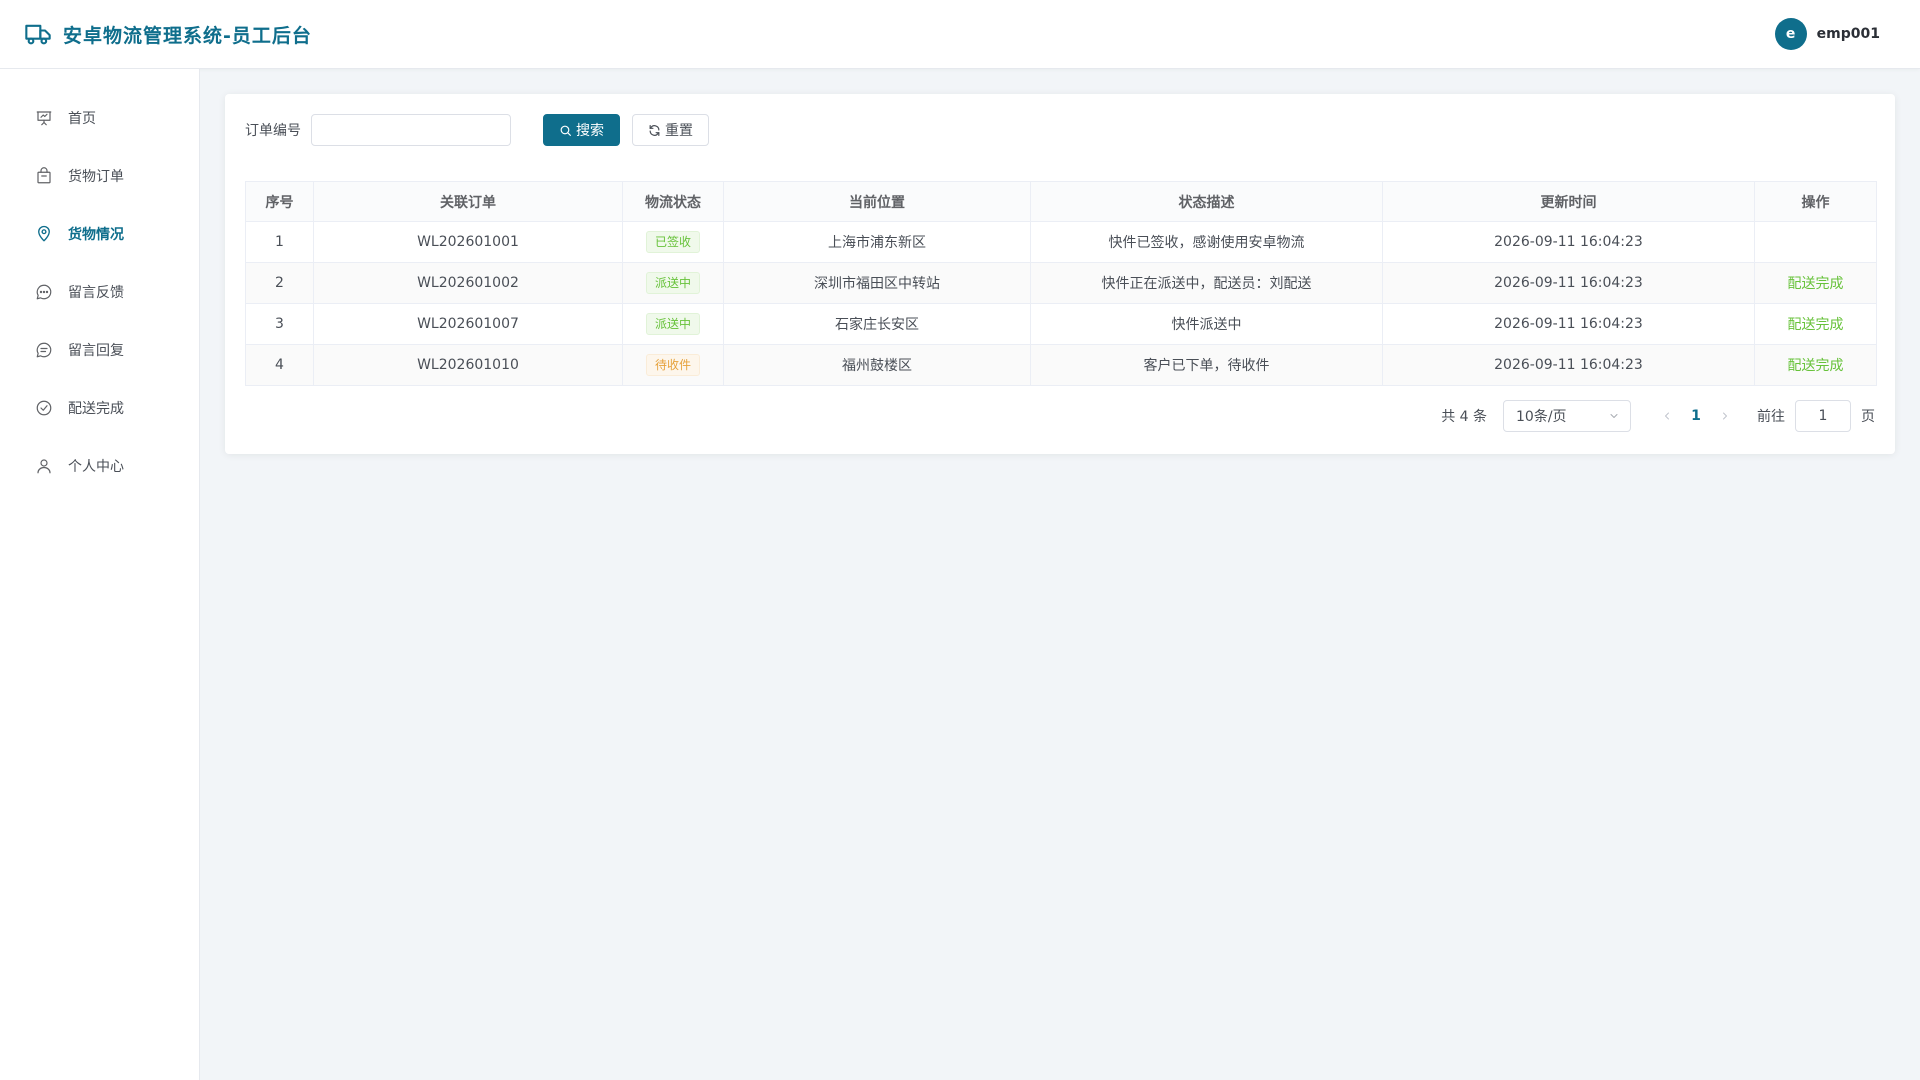 The width and height of the screenshot is (1920, 1080). I want to click on sidebar-item-profile: 个人中心, so click(99, 466).